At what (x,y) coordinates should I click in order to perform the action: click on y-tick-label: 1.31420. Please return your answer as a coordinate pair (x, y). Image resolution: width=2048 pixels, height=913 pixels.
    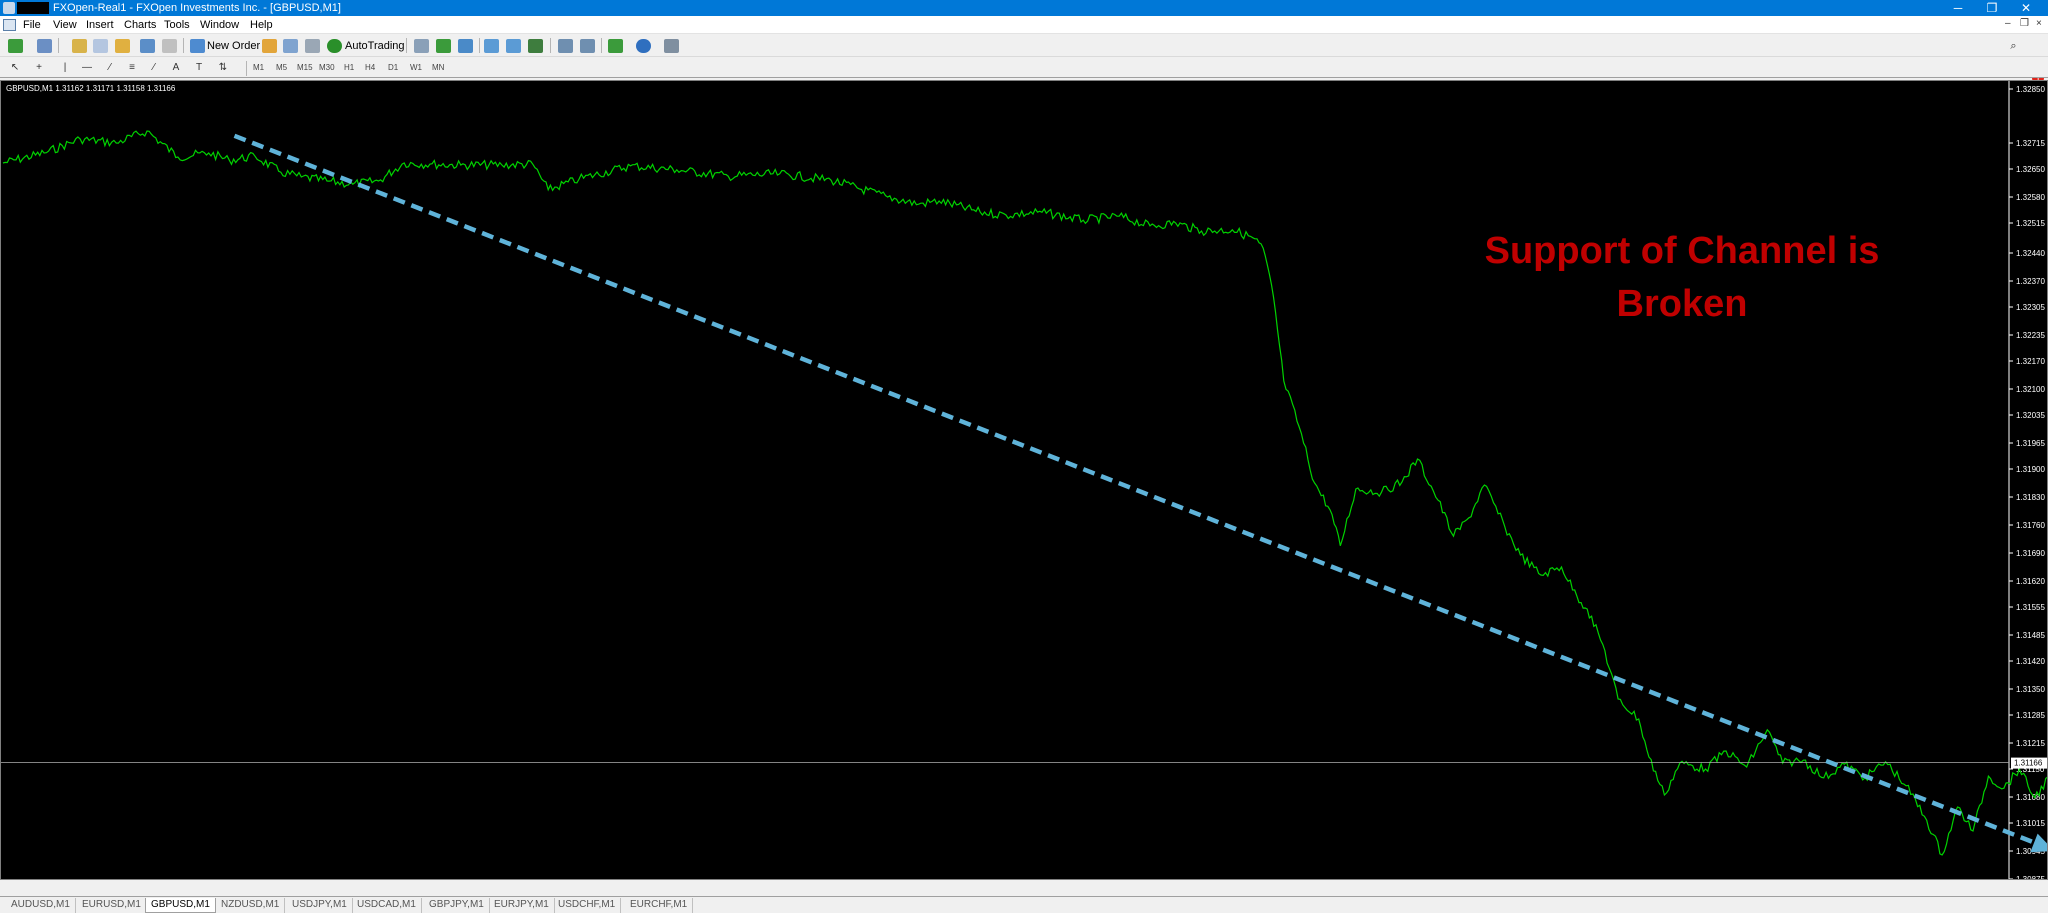
    Looking at the image, I should click on (2030, 661).